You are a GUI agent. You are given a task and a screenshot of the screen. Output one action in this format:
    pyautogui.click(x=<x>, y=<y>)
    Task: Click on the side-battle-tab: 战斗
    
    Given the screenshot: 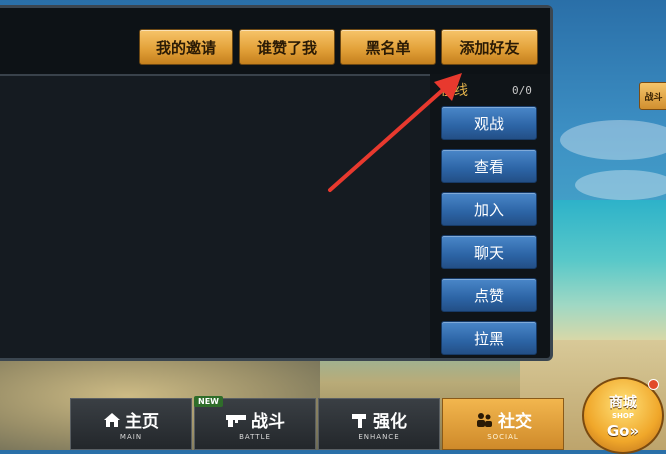 What is the action you would take?
    pyautogui.click(x=652, y=96)
    